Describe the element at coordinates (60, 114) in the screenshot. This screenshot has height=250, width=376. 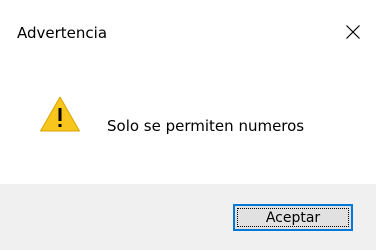
I see `warning-icon` at that location.